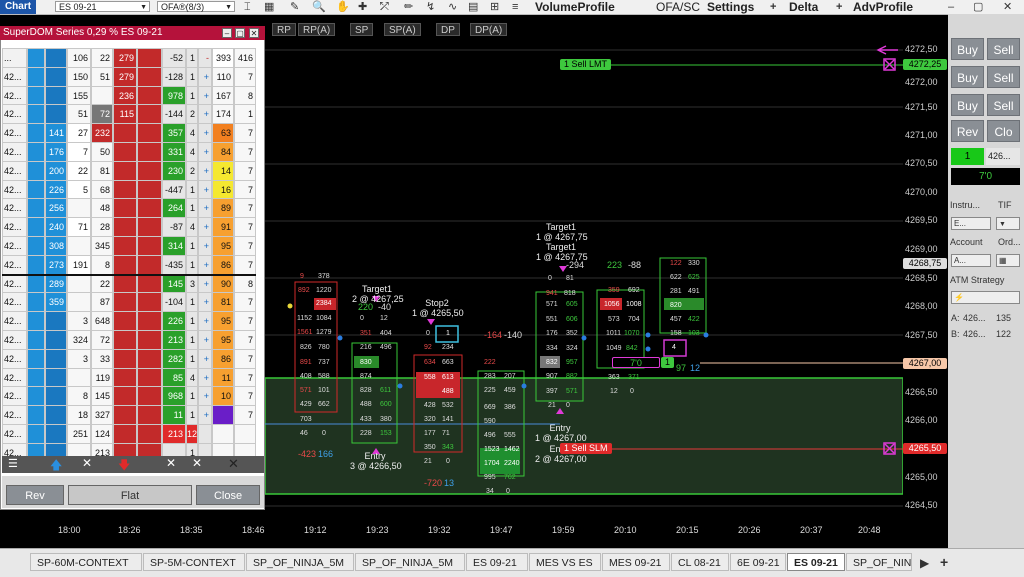 The width and height of the screenshot is (1024, 577). Describe the element at coordinates (985, 297) in the screenshot. I see `atm-strategy-select: ⚡` at that location.